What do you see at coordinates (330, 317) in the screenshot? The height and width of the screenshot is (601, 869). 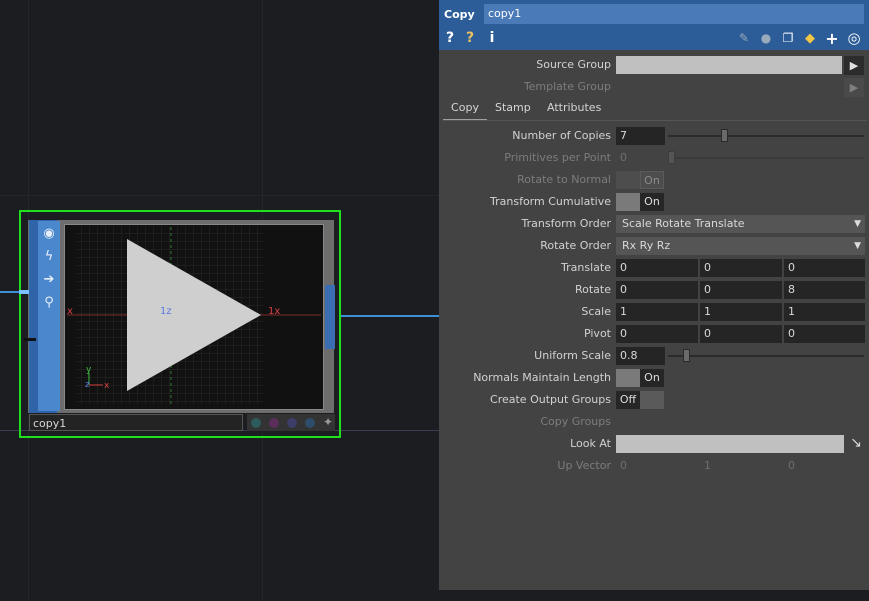 I see `output-connector` at bounding box center [330, 317].